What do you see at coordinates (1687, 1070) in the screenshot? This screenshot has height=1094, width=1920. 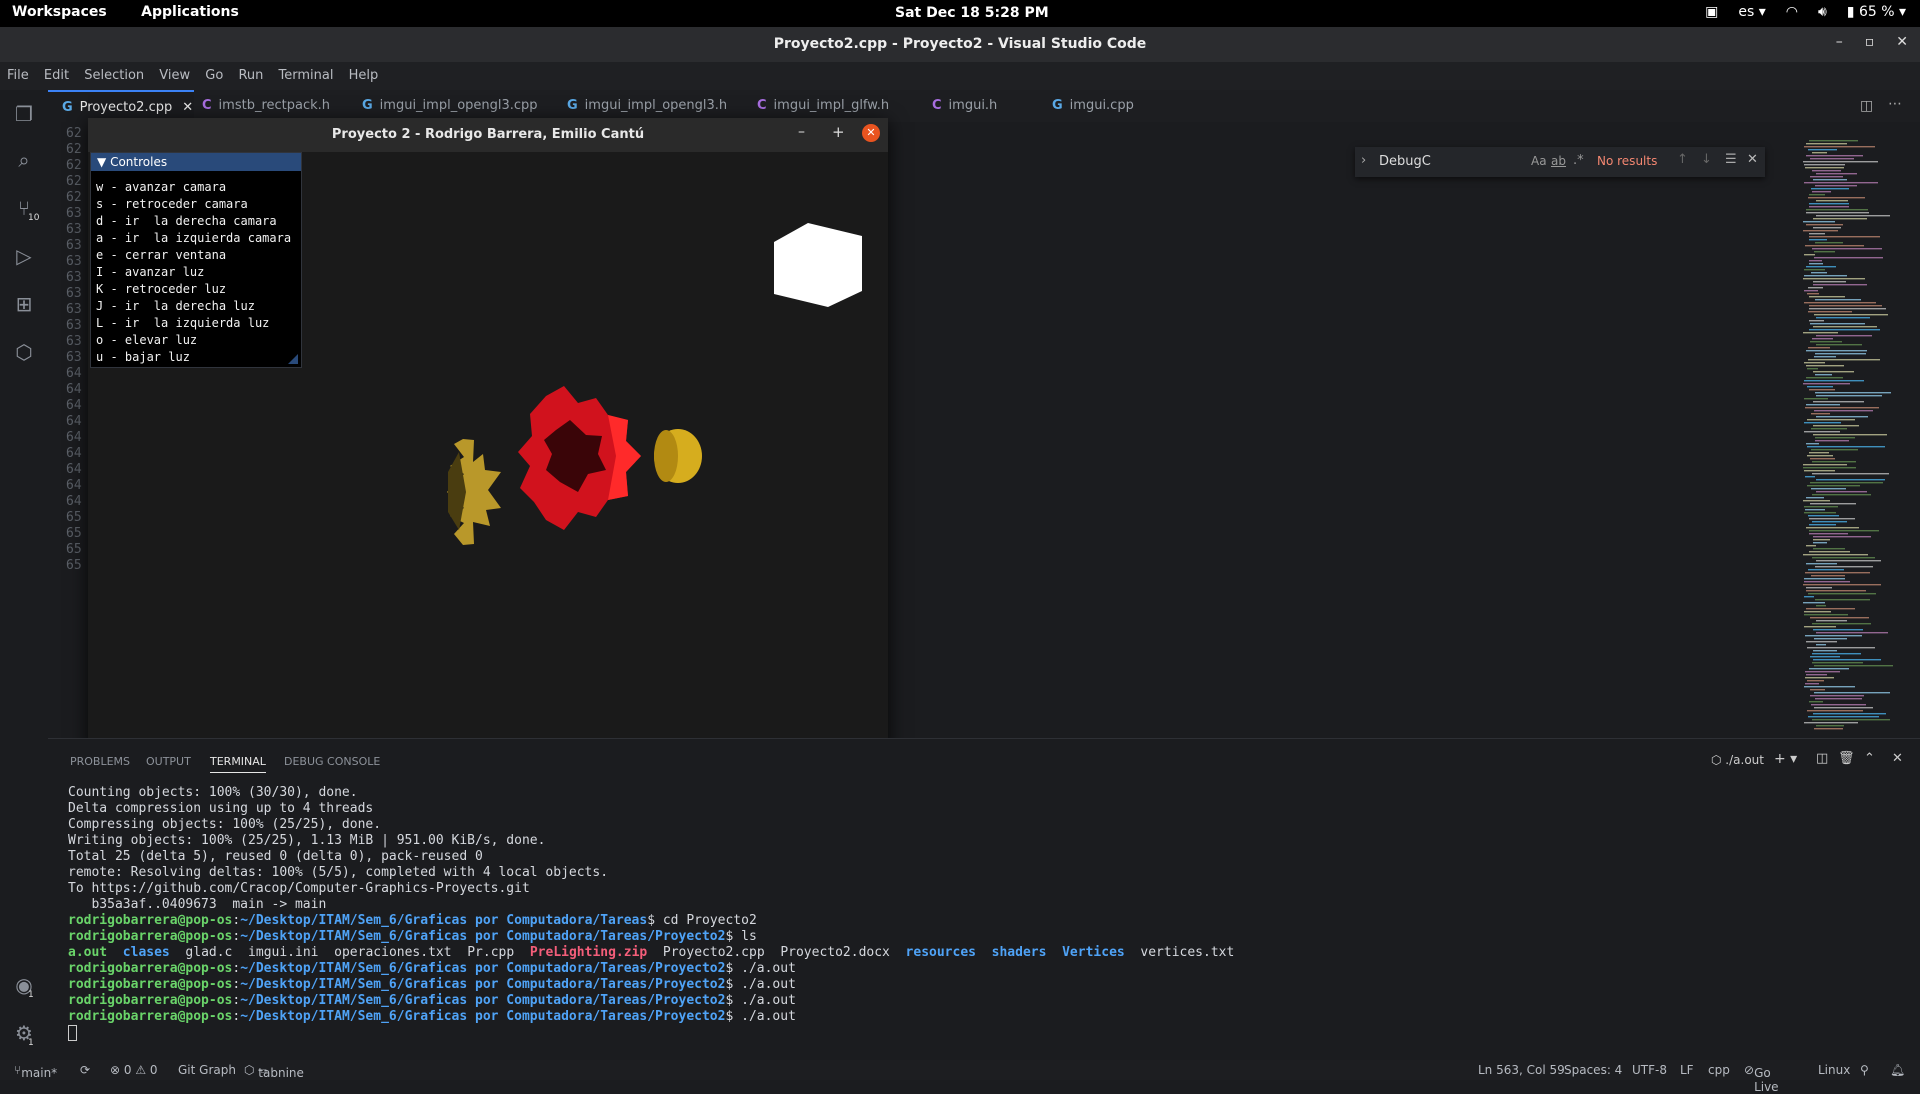 I see `end-of-line: LF` at bounding box center [1687, 1070].